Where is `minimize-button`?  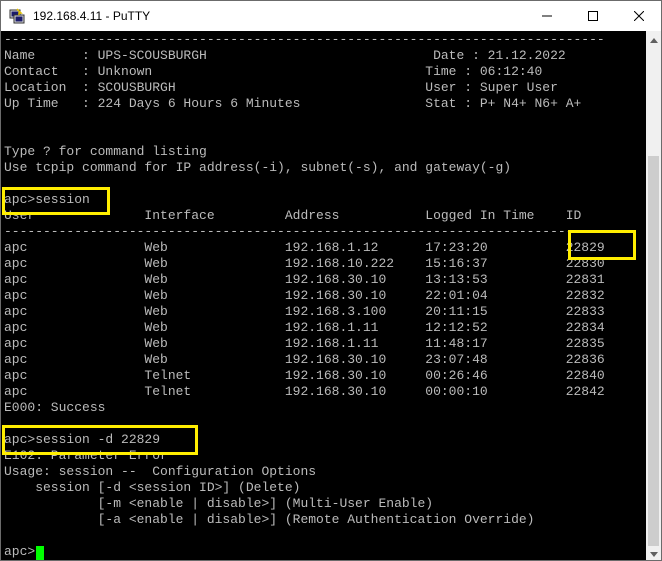
minimize-button is located at coordinates (547, 16).